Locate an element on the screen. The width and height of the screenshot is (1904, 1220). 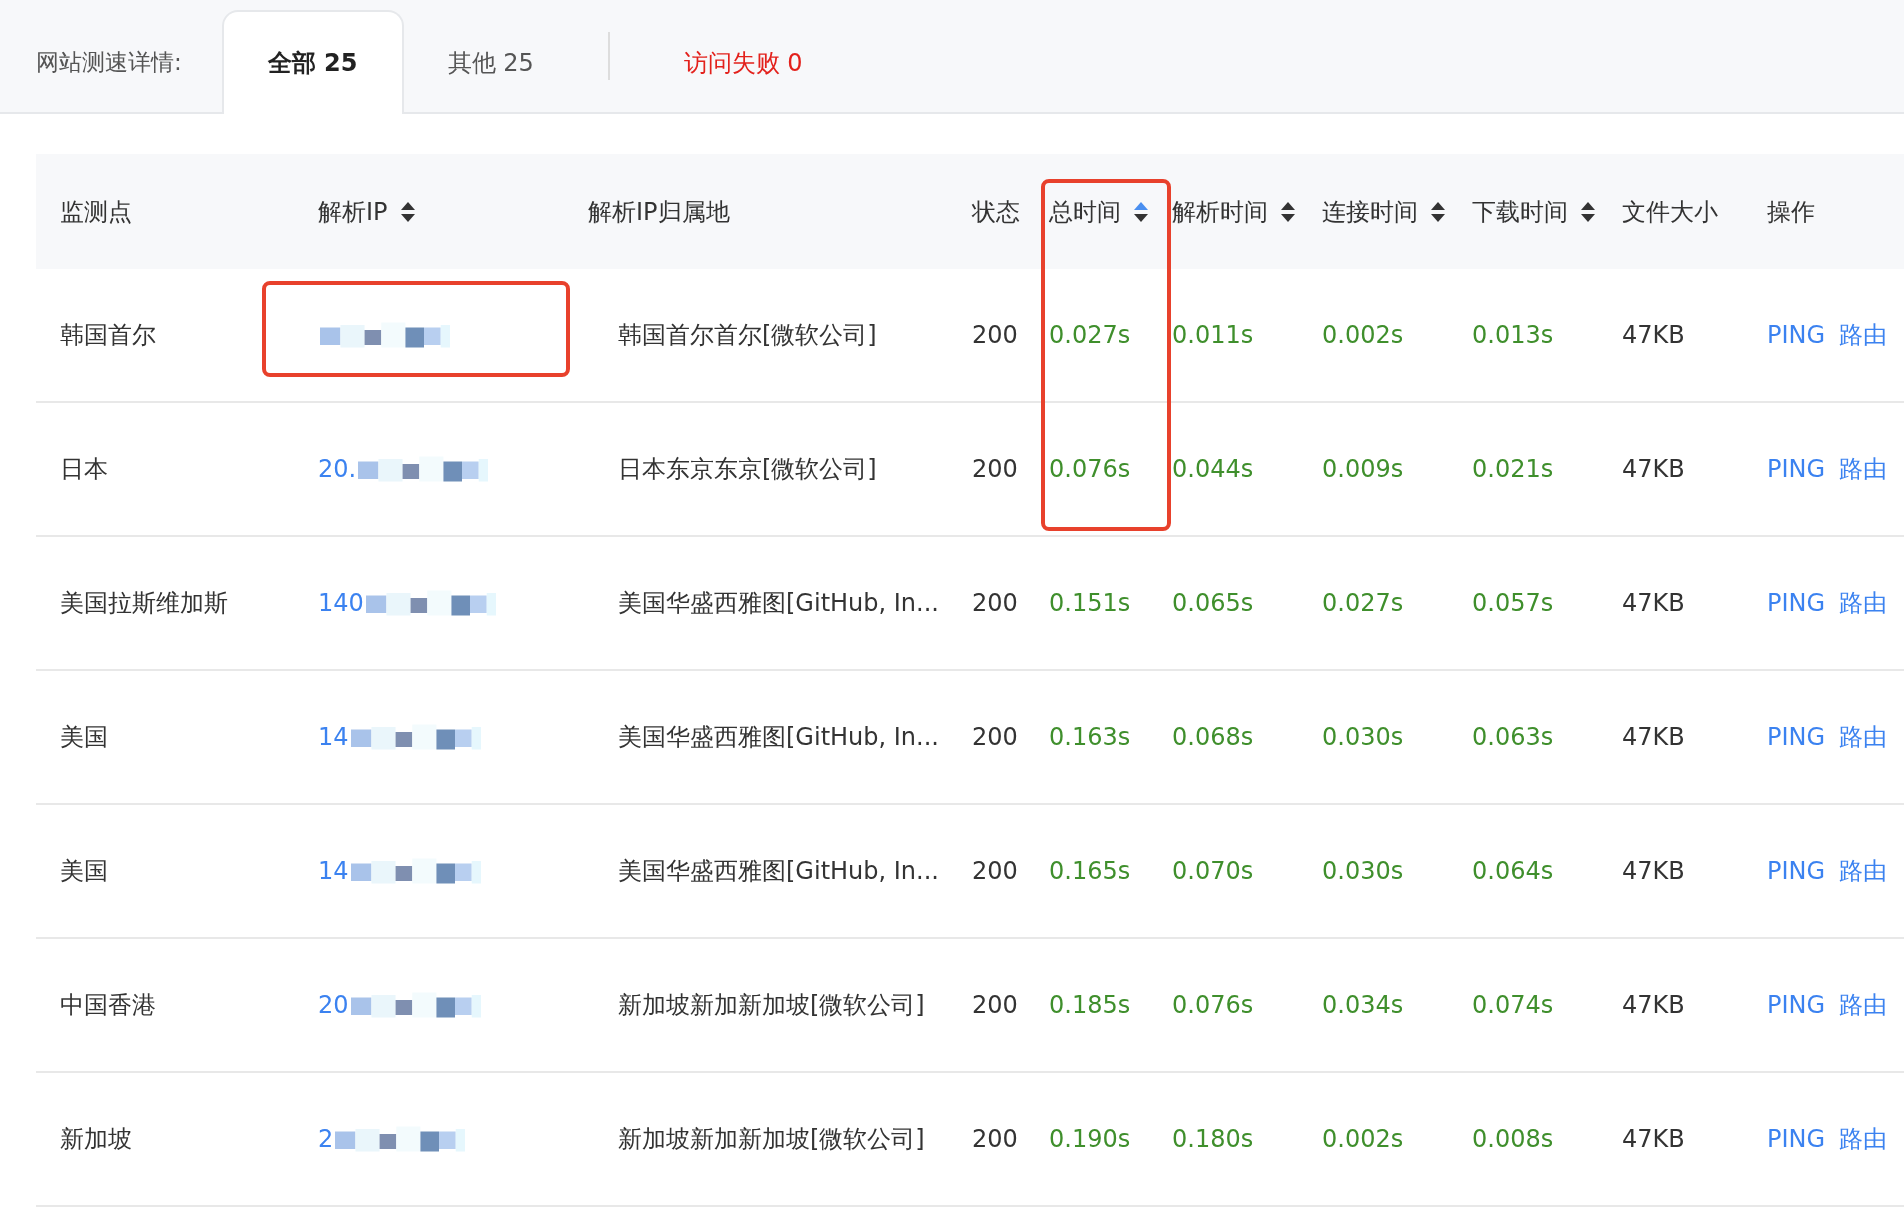
table-cell: 0.063s is located at coordinates (1513, 737).